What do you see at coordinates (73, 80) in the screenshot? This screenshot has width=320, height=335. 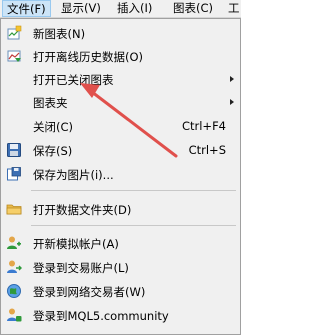 I see `menu-item-label: 打开已关闭图表` at bounding box center [73, 80].